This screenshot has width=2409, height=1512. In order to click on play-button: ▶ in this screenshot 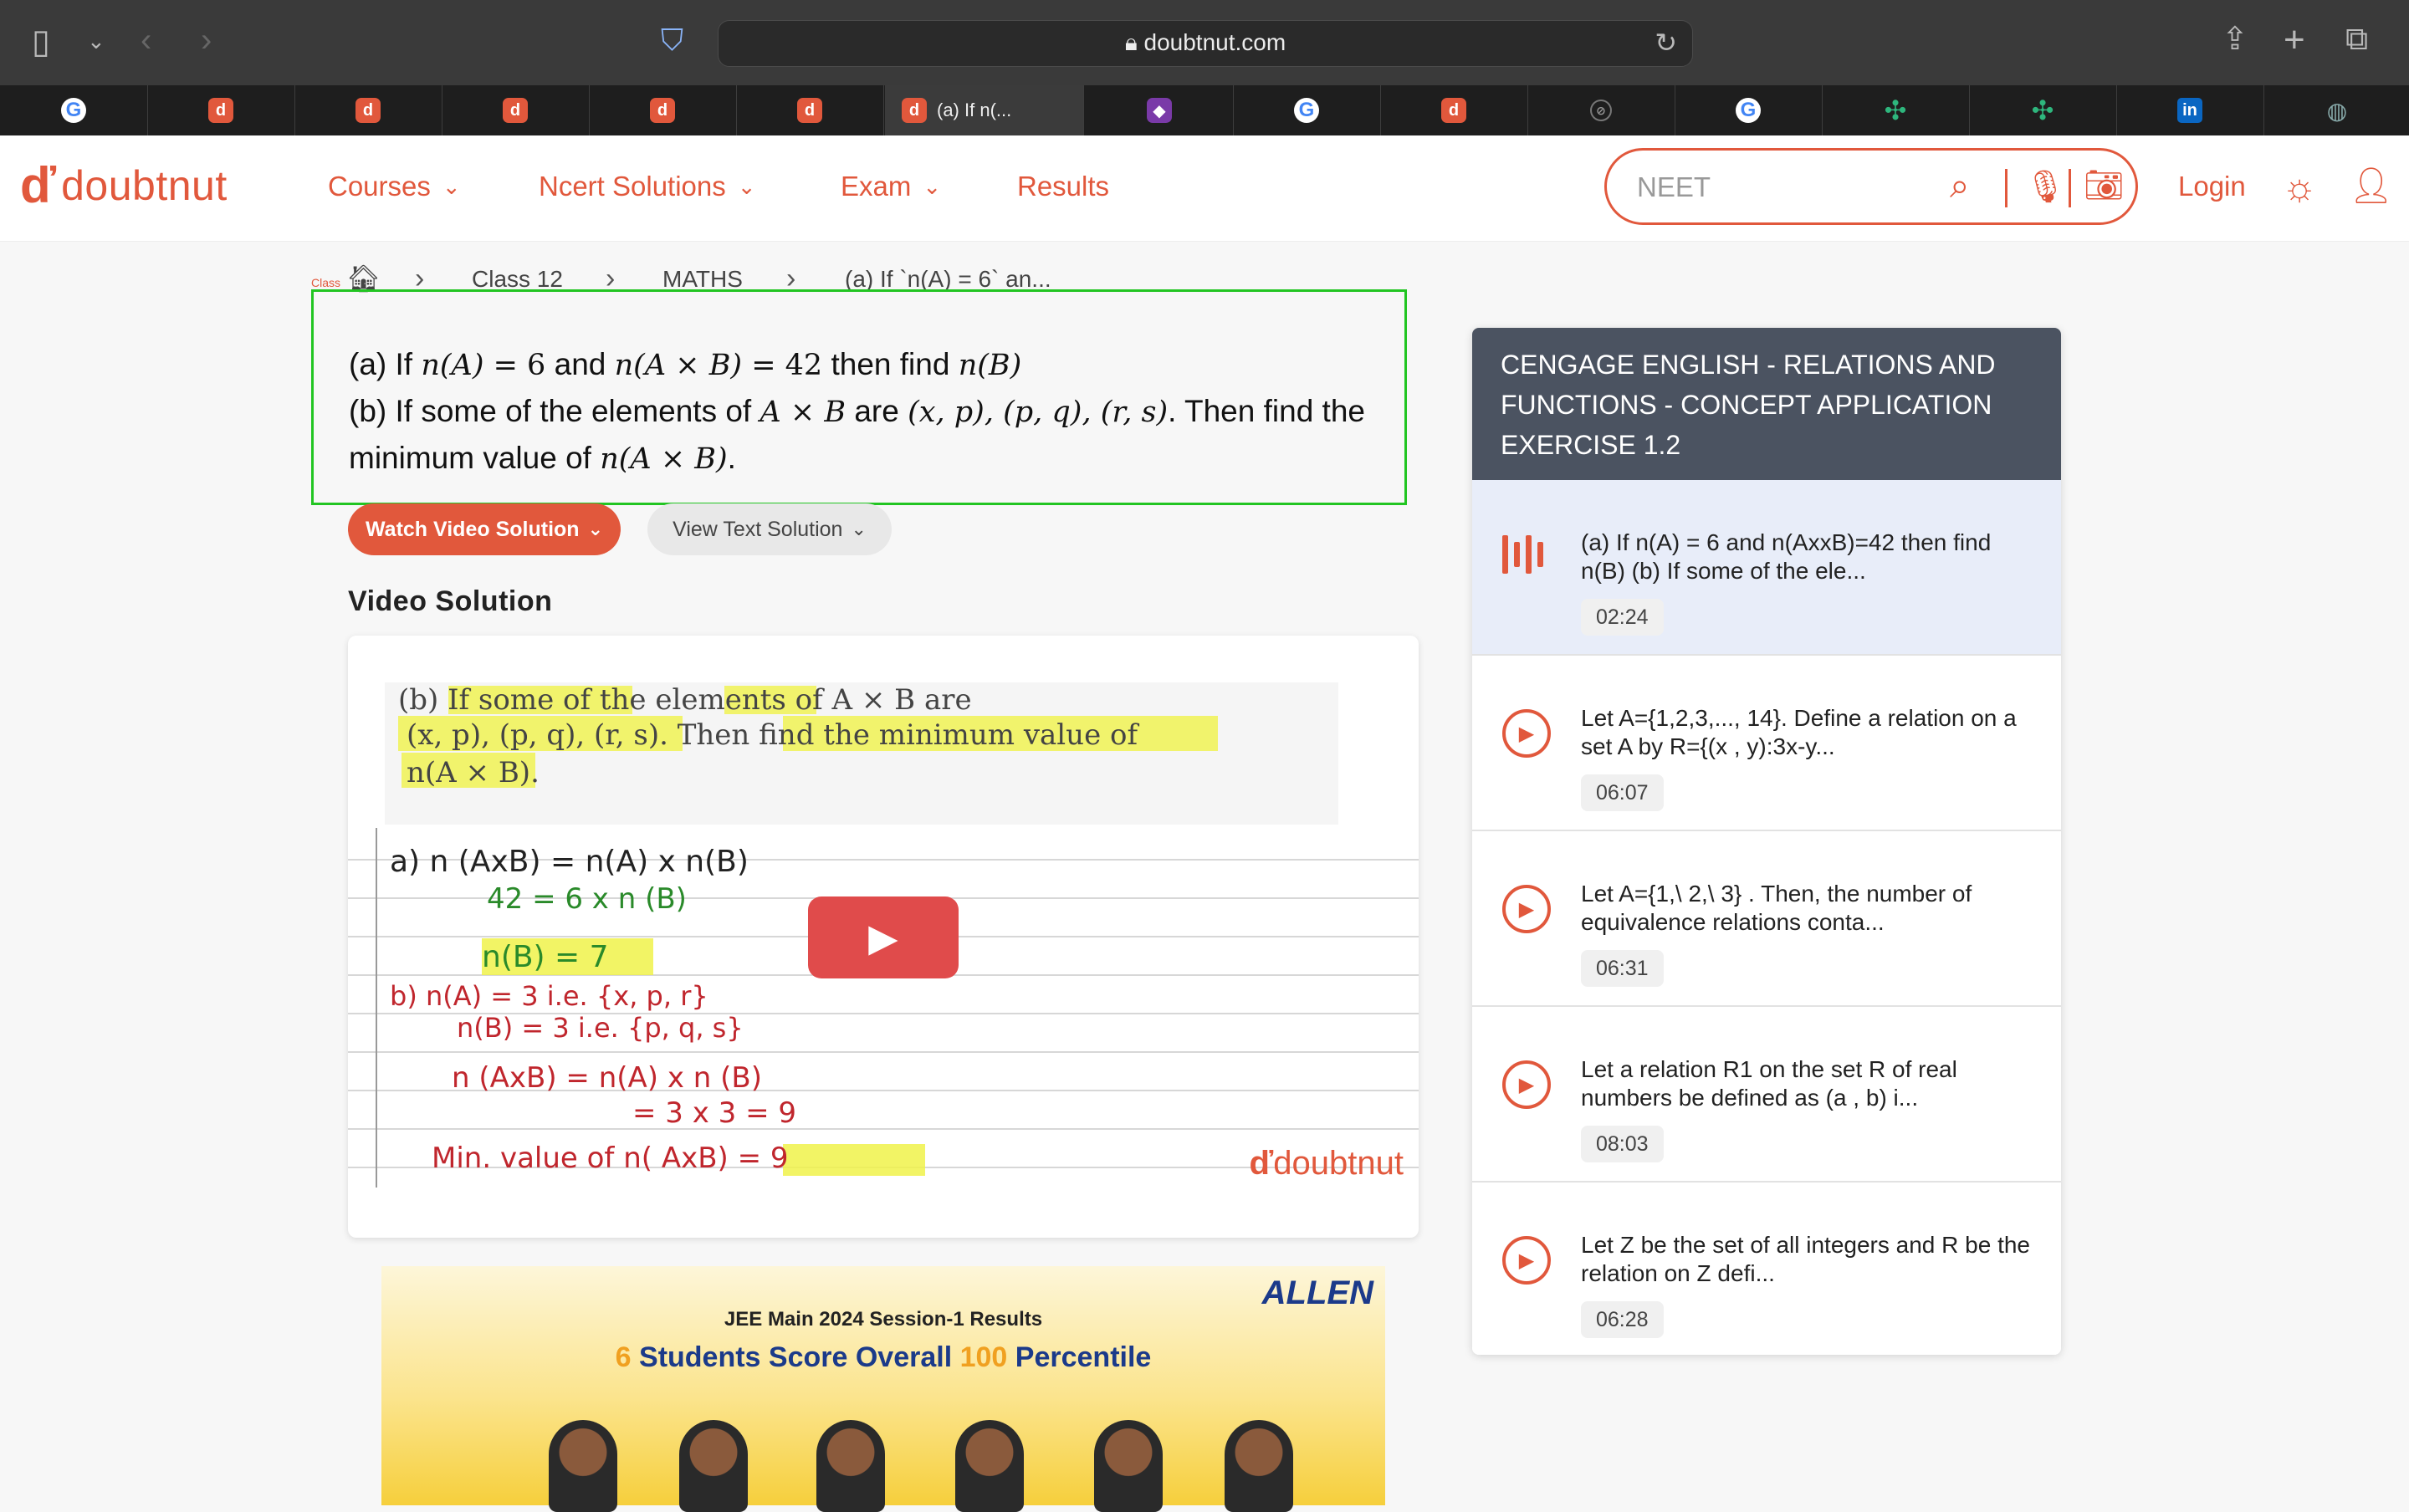, I will do `click(883, 937)`.